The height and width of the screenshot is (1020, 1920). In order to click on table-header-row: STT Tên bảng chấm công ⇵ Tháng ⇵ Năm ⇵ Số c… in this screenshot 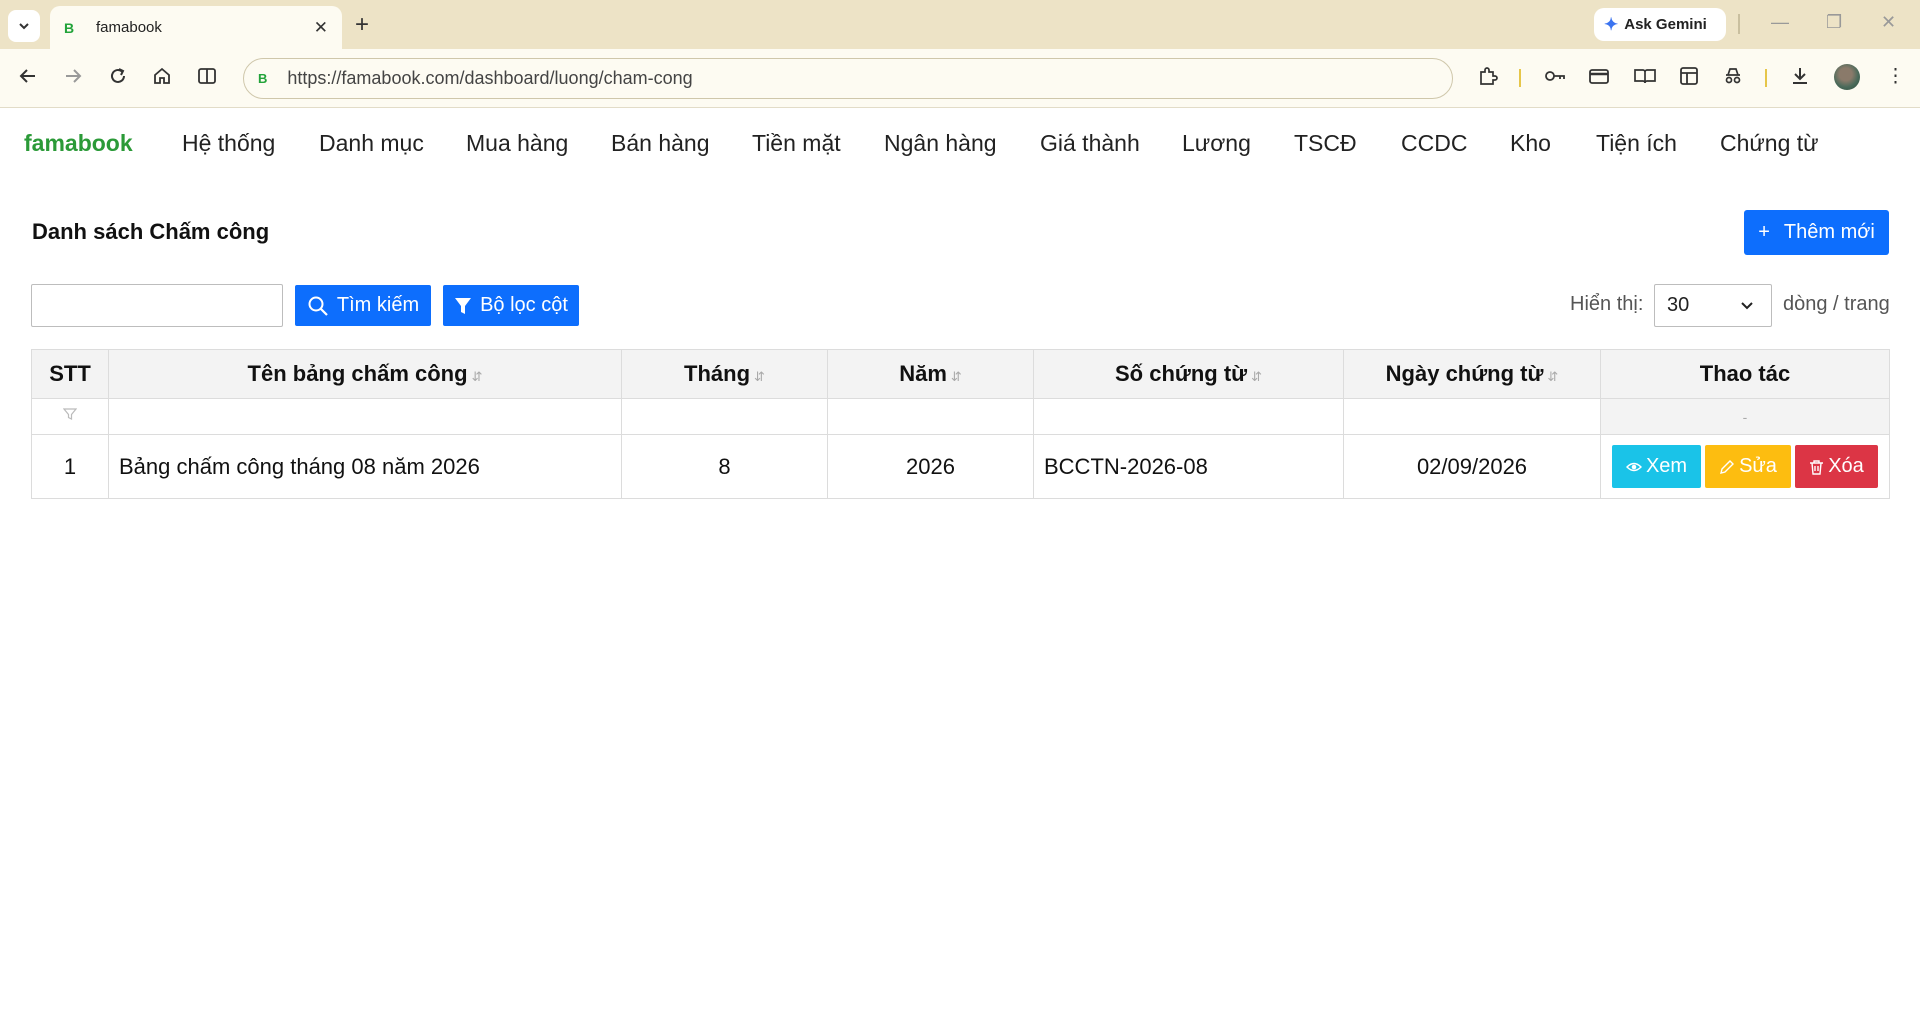, I will do `click(960, 374)`.